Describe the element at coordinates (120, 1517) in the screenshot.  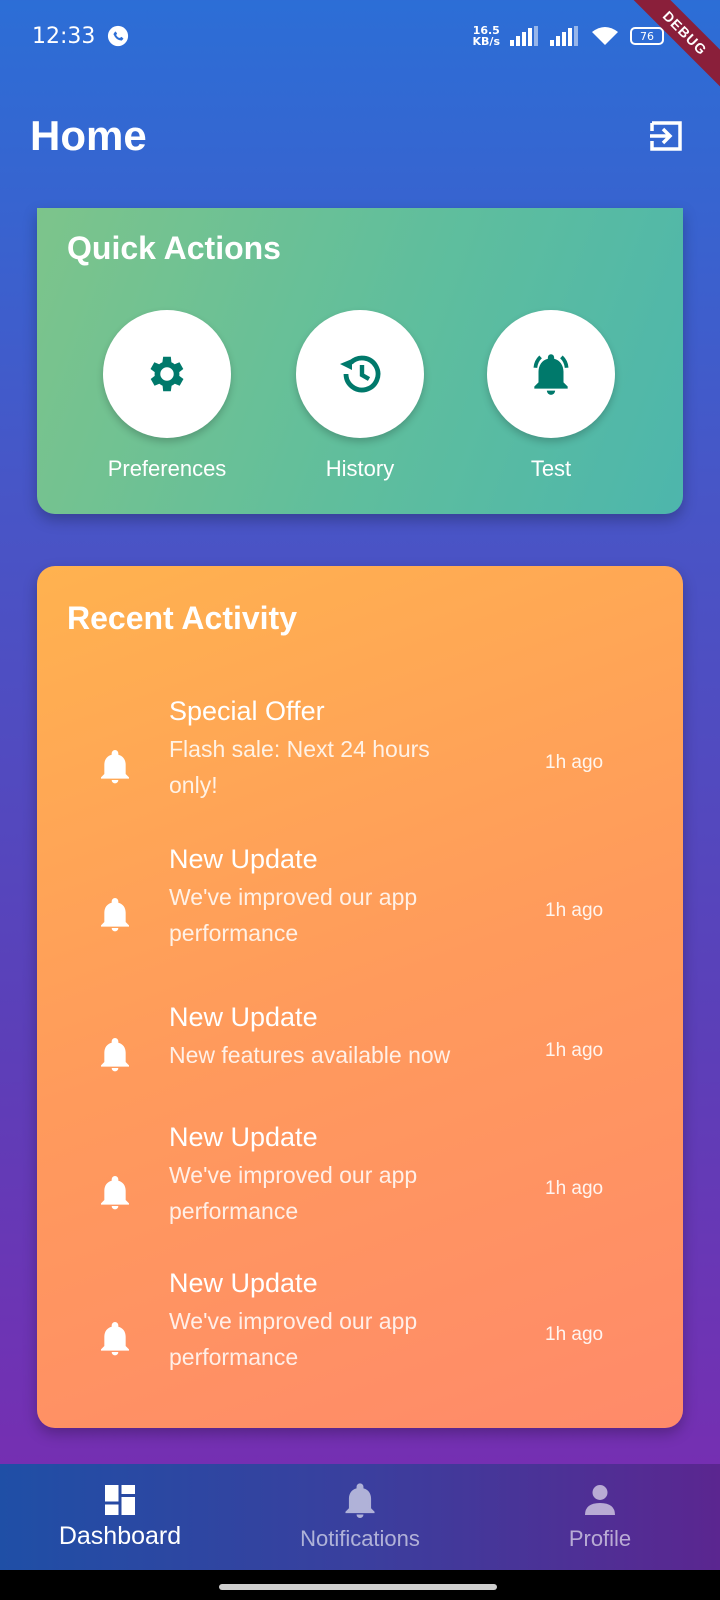
I see `nav-dashboard: Dashboard` at that location.